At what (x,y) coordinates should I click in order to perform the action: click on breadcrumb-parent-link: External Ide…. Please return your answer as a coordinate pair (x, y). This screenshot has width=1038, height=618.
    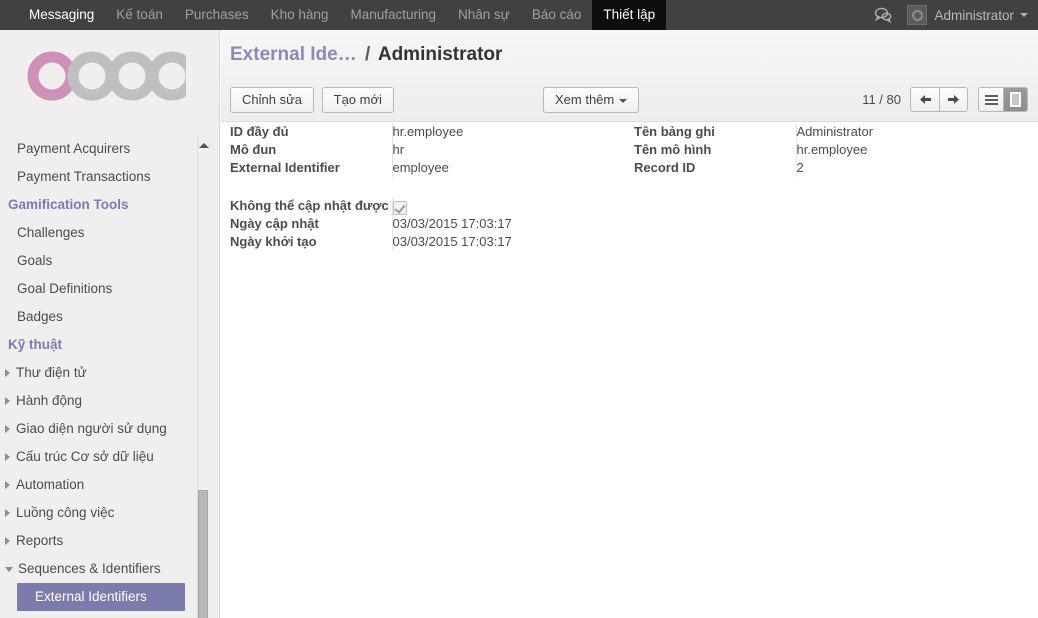
    Looking at the image, I should click on (293, 54).